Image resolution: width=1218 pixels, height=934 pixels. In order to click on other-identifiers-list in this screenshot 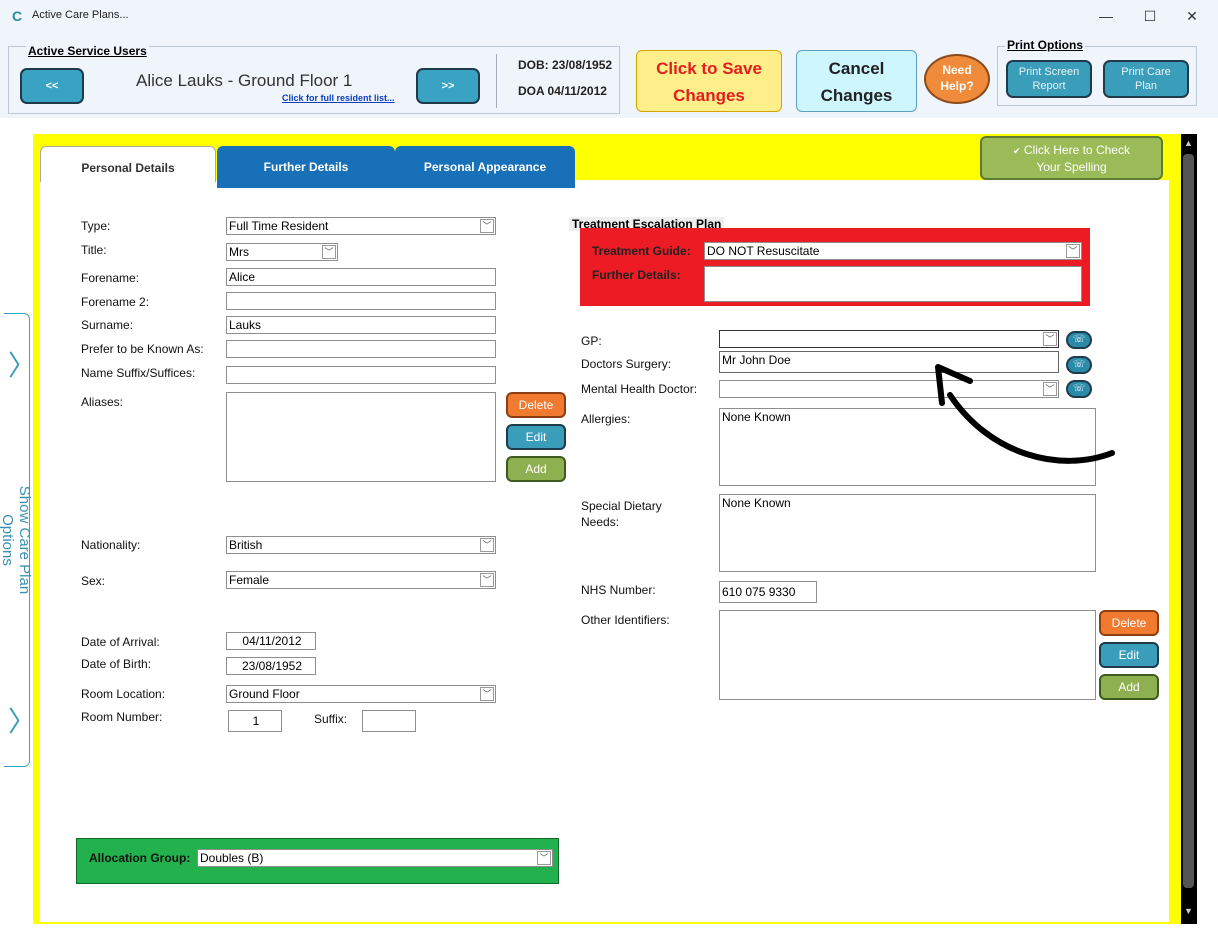, I will do `click(907, 655)`.